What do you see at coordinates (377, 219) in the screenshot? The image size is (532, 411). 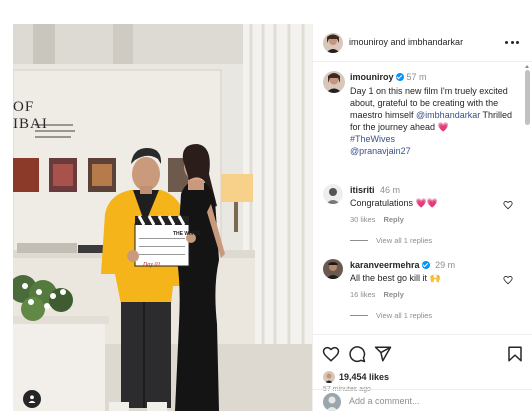 I see `comment-meta: 30 likes Reply` at bounding box center [377, 219].